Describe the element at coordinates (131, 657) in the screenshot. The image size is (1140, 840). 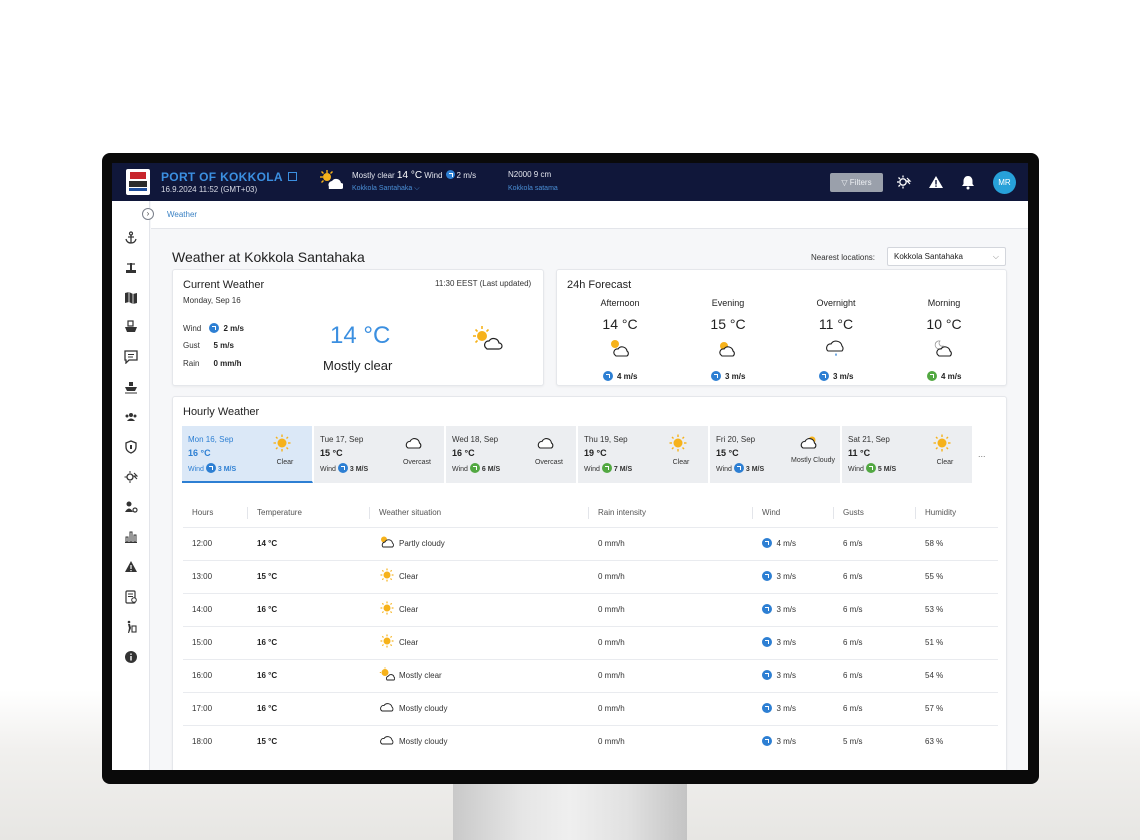
I see `info-icon` at that location.